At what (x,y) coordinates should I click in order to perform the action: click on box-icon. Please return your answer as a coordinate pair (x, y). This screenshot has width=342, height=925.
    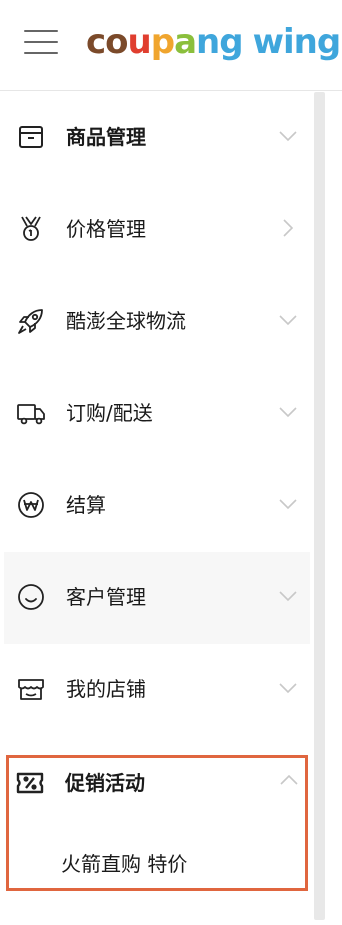
    Looking at the image, I should click on (31, 137).